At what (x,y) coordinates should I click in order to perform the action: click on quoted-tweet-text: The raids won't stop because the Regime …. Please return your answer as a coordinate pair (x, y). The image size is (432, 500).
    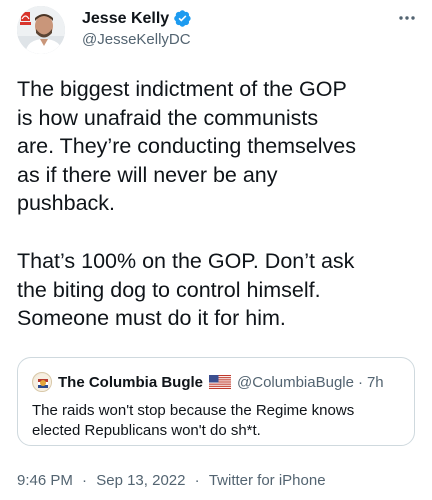
    Looking at the image, I should click on (193, 420).